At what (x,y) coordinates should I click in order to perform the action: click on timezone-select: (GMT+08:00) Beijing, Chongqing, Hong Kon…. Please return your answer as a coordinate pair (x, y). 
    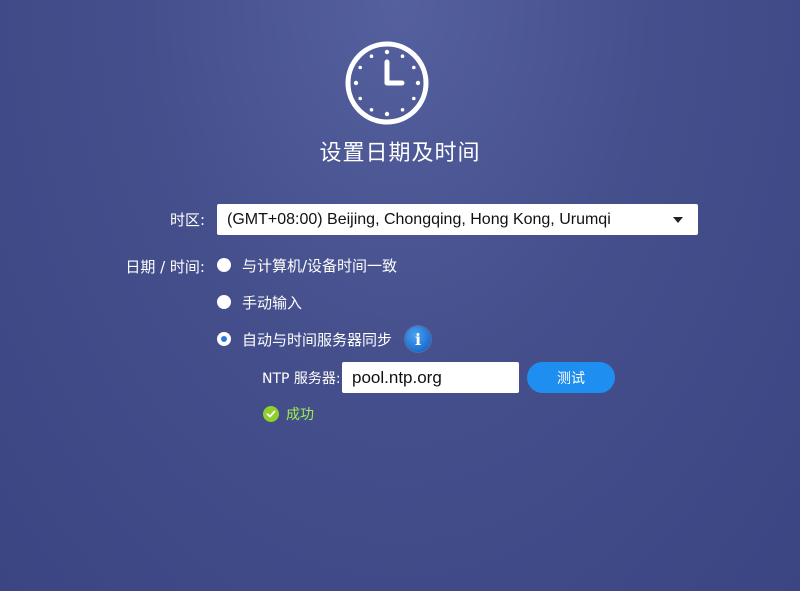
    Looking at the image, I should click on (457, 219).